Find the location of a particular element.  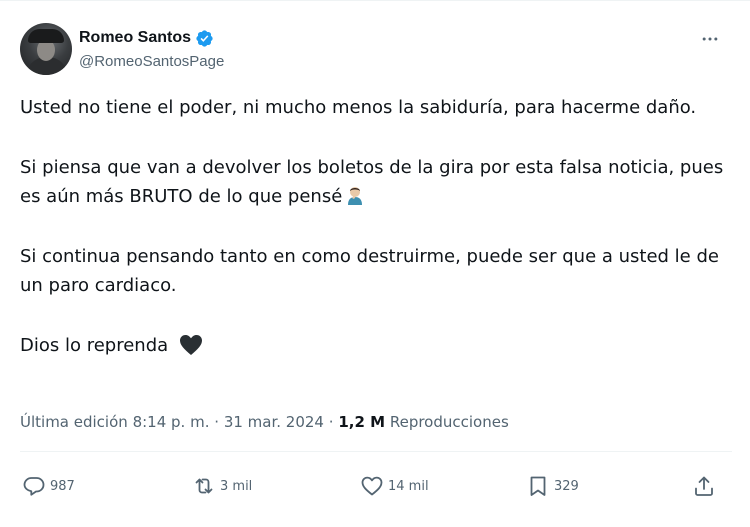

views-label: Reproducciones is located at coordinates (449, 422).